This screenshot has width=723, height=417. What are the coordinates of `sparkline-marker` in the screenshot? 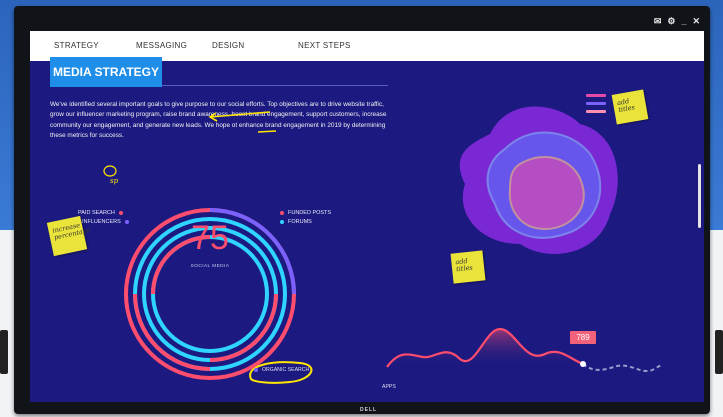 It's located at (583, 364).